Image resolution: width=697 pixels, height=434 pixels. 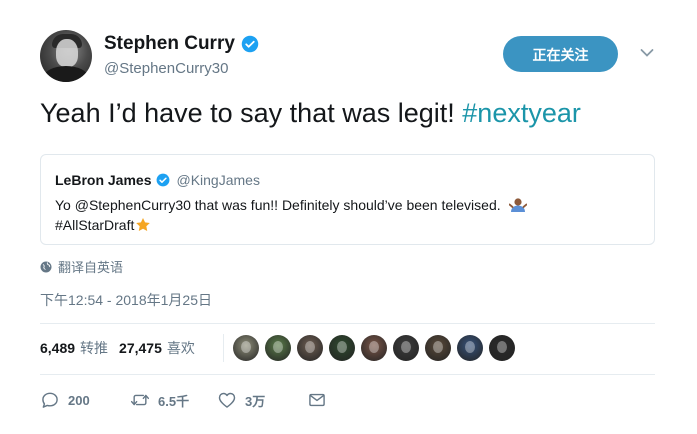 I want to click on chevron-down-icon, so click(x=647, y=53).